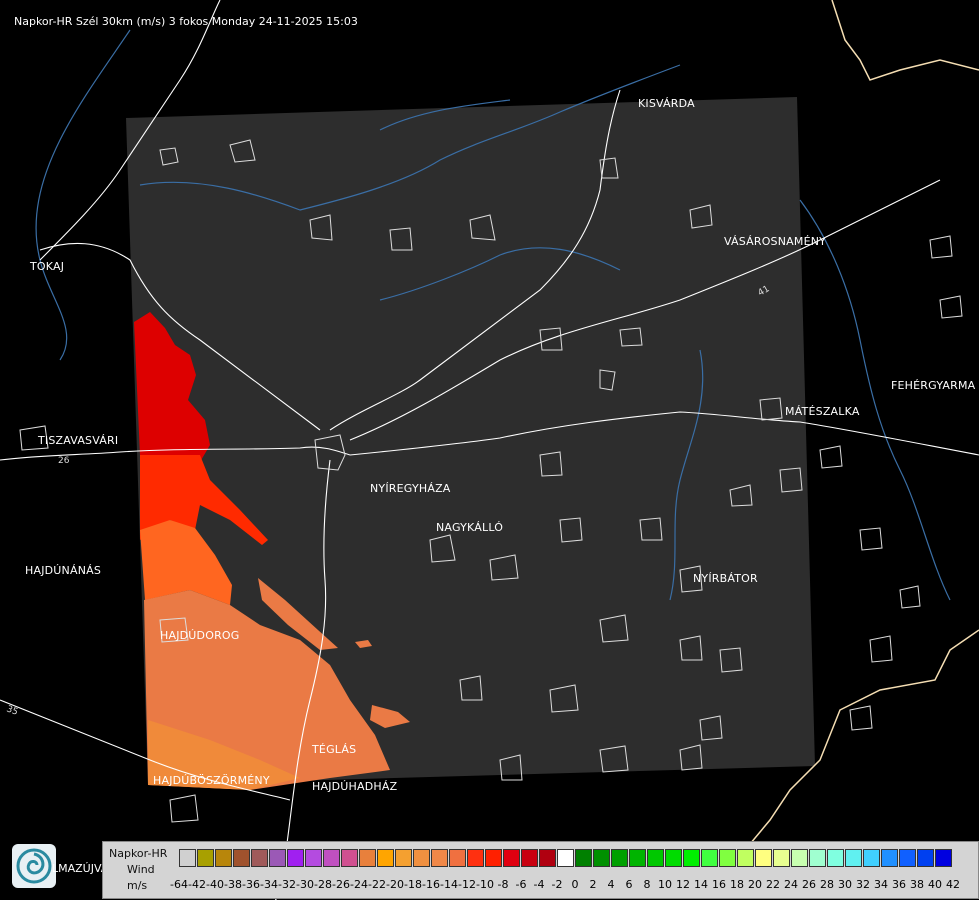  I want to click on legend-tick-label: -34, so click(269, 884).